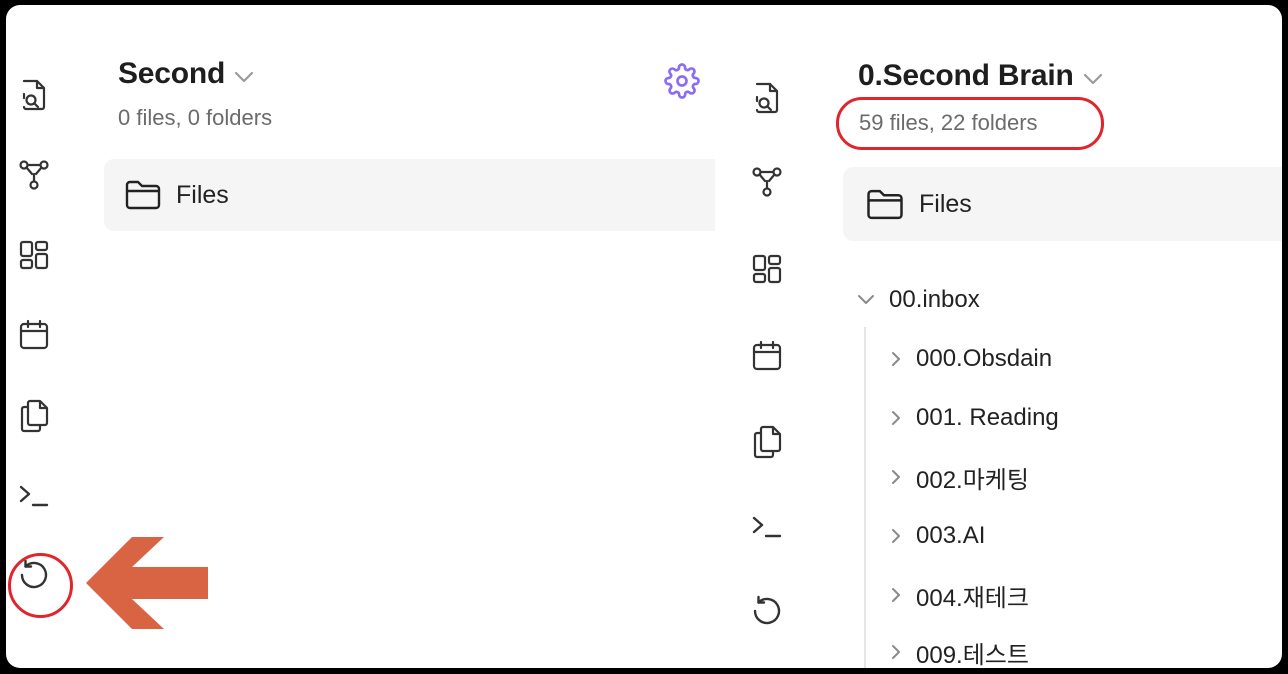 The image size is (1288, 674). I want to click on tree-folder-item: 000.Obsdain, so click(971, 359).